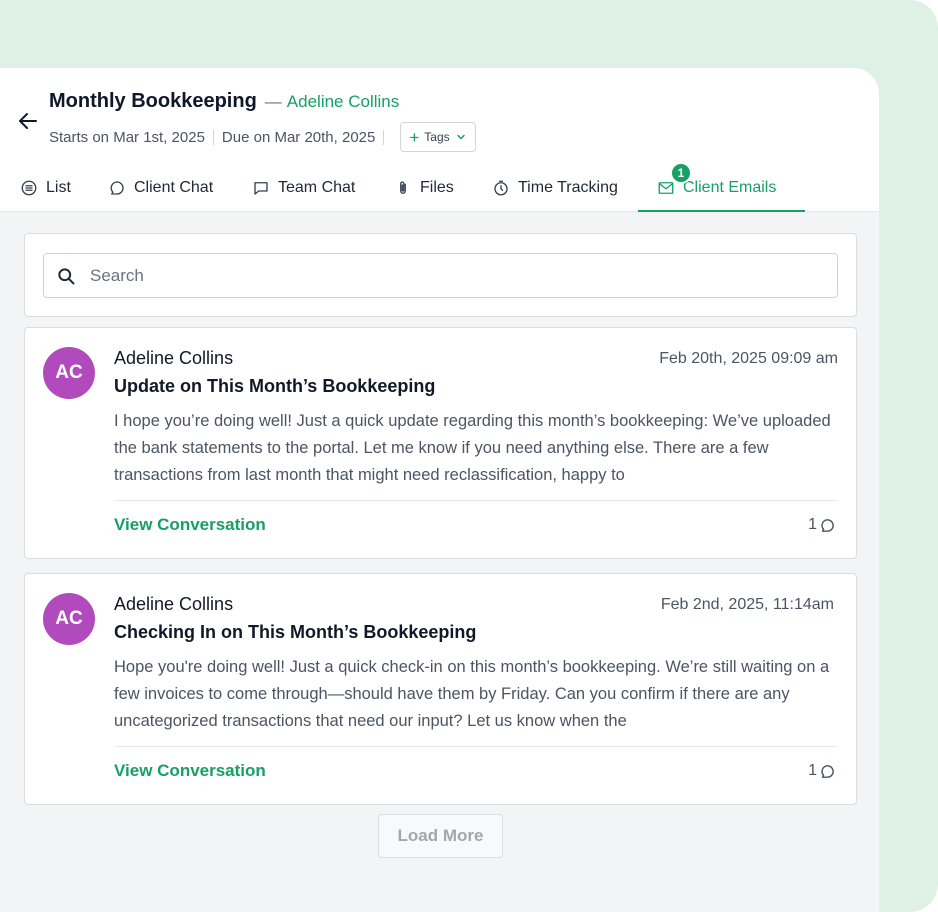 The height and width of the screenshot is (912, 938). I want to click on title-row: Monthly Bookkeeping — Adeline Collins, so click(224, 101).